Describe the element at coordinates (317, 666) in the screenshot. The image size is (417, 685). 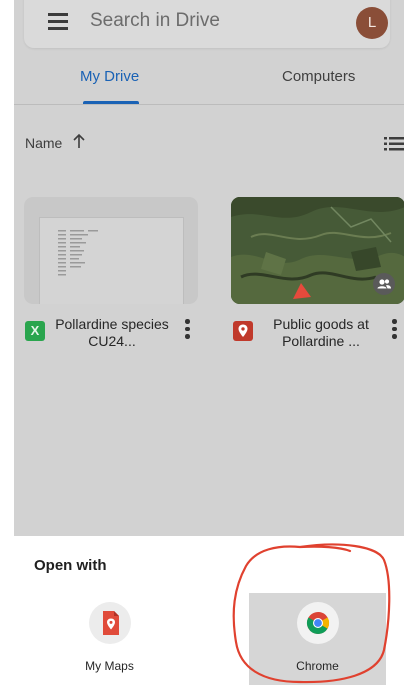
I see `app-label: Chrome` at that location.